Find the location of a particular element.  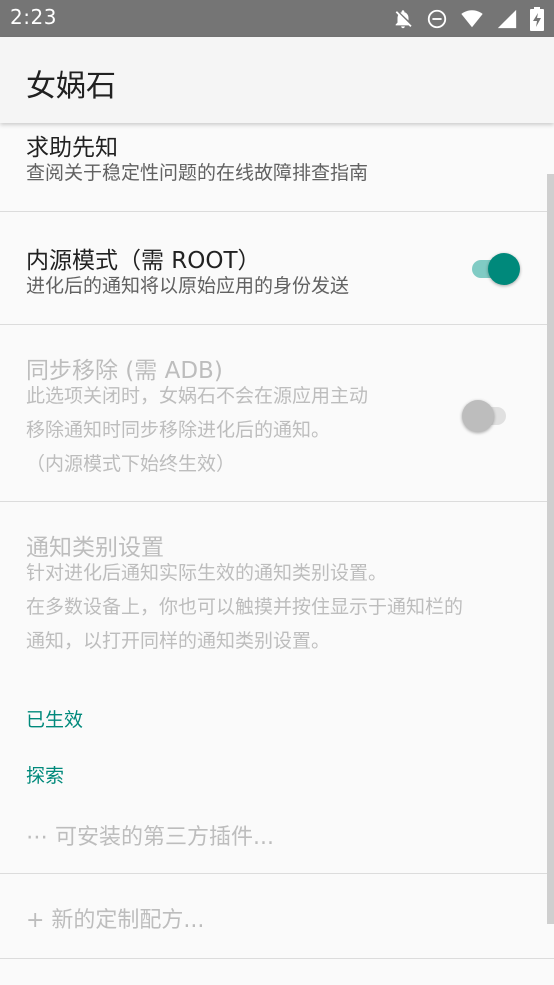

divider is located at coordinates (277, 958).